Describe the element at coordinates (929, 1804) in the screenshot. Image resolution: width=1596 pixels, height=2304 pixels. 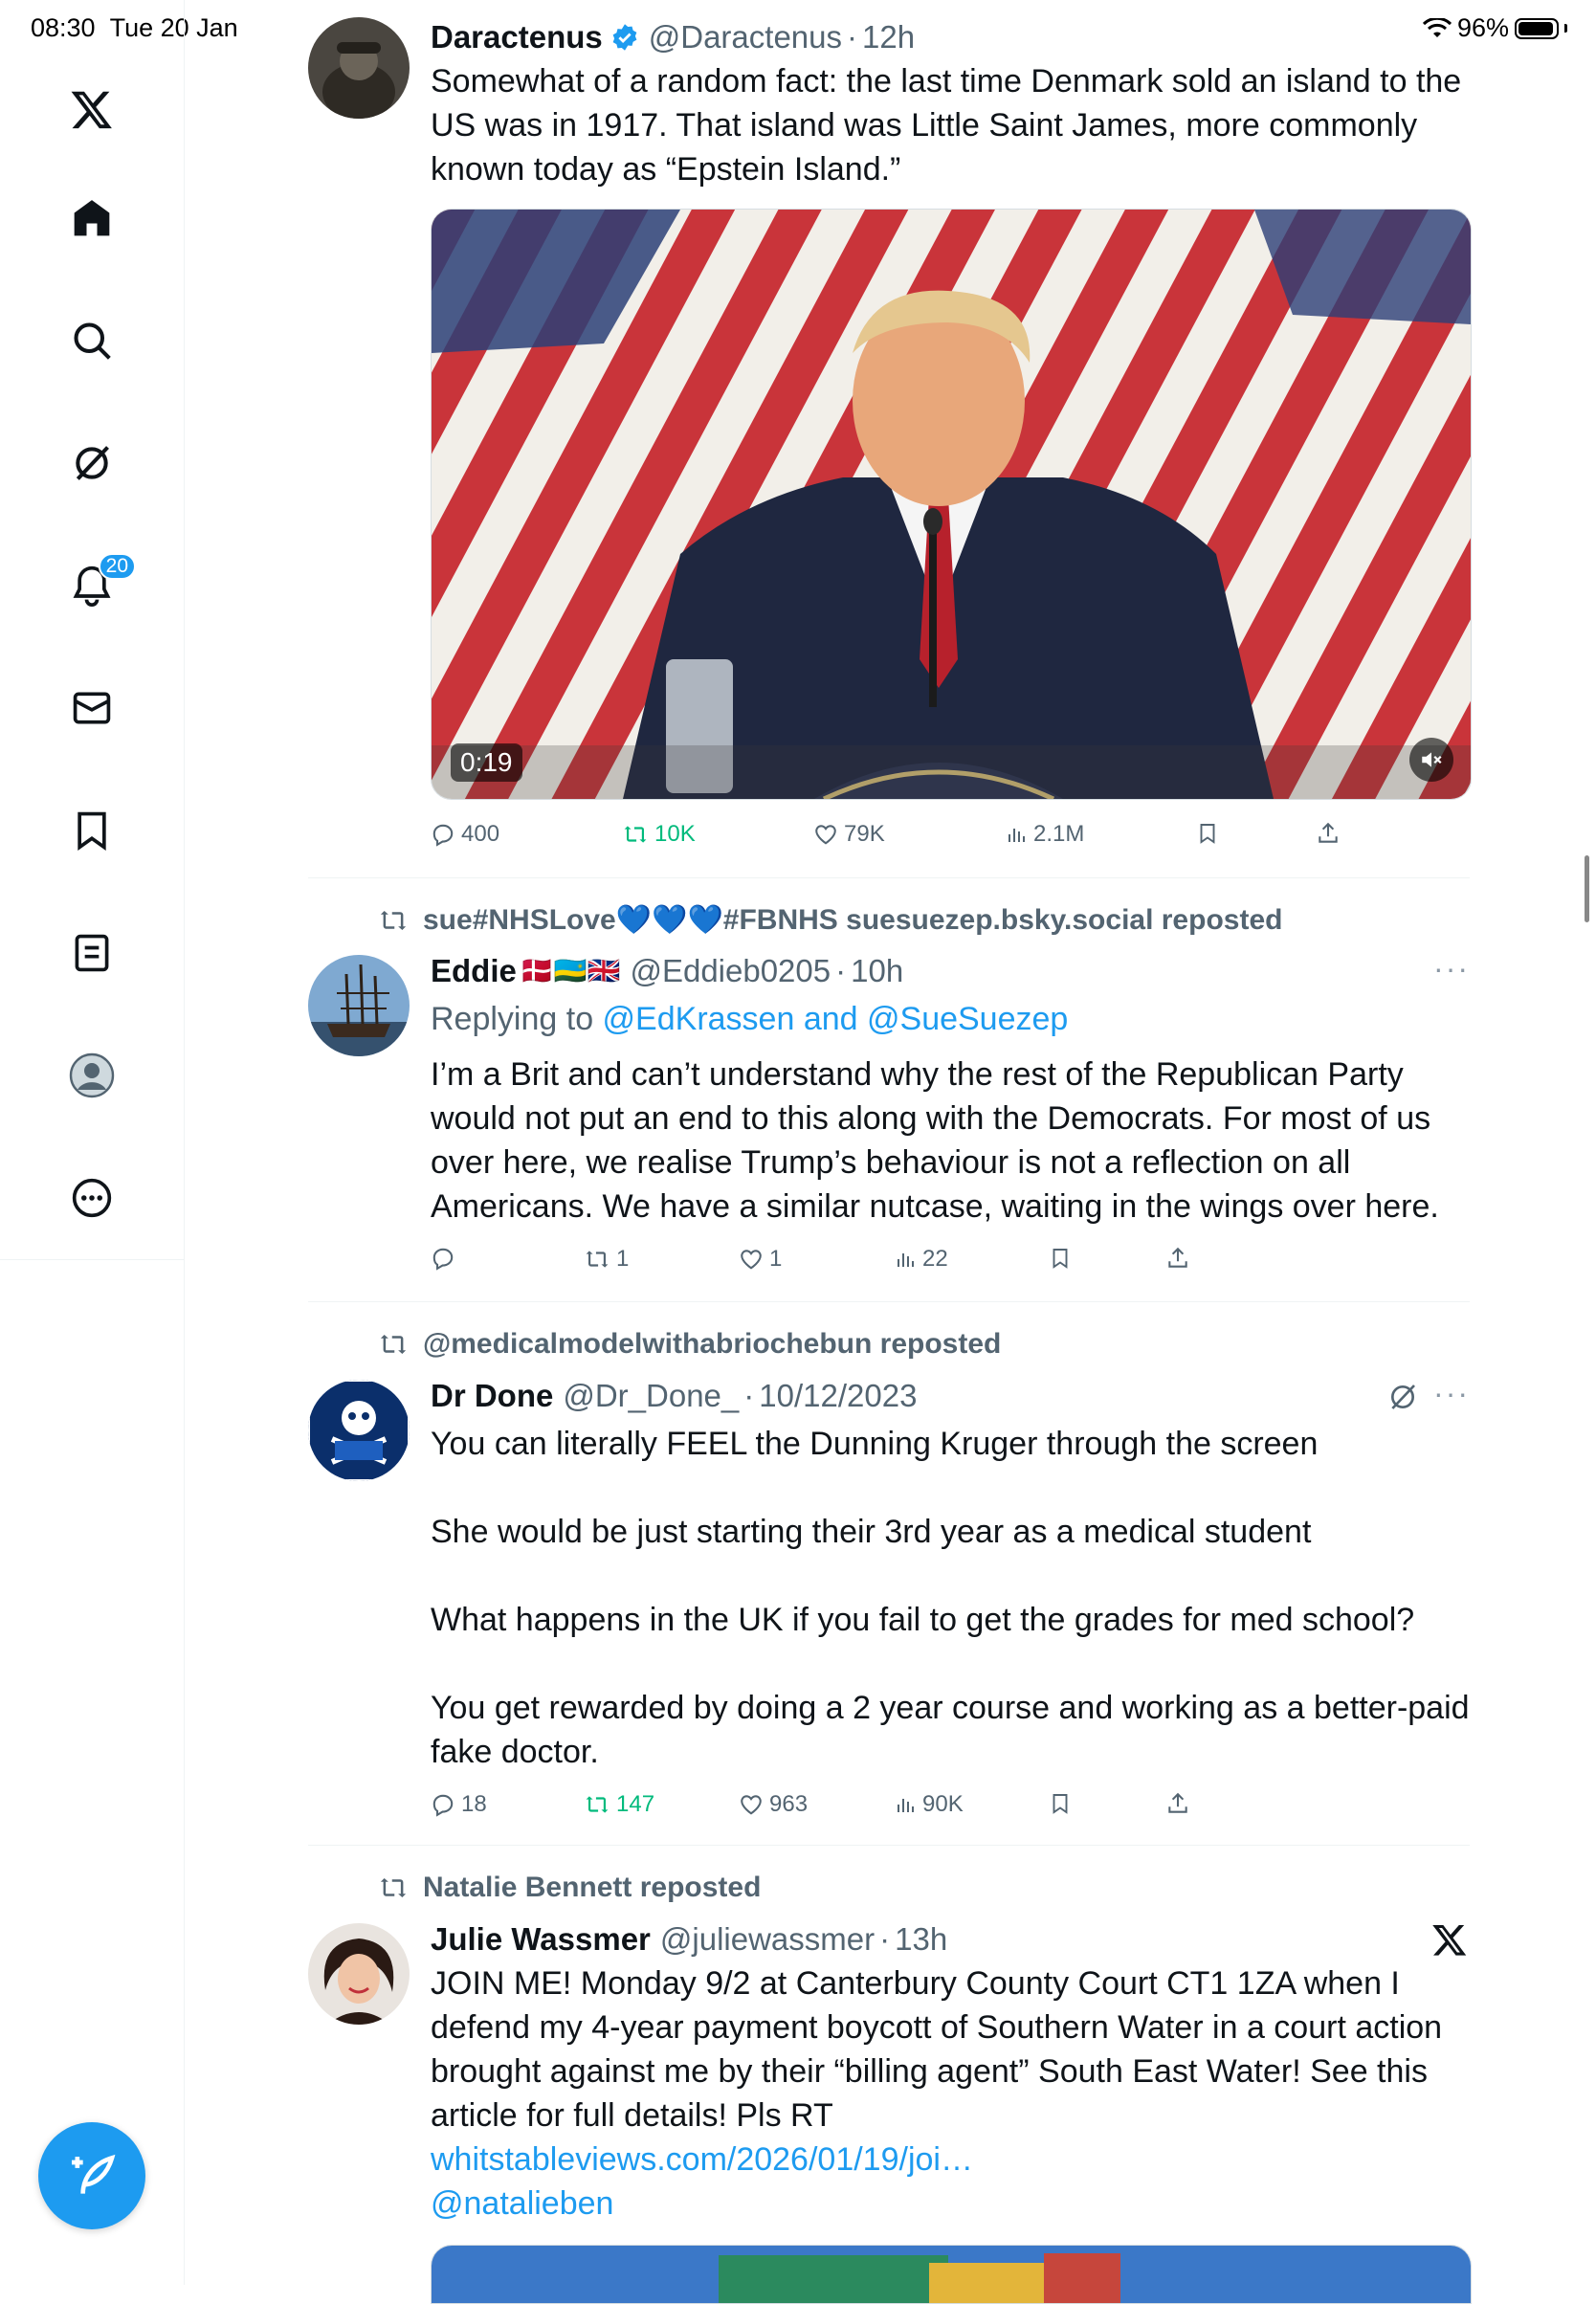
I see `views-button: 90K` at that location.